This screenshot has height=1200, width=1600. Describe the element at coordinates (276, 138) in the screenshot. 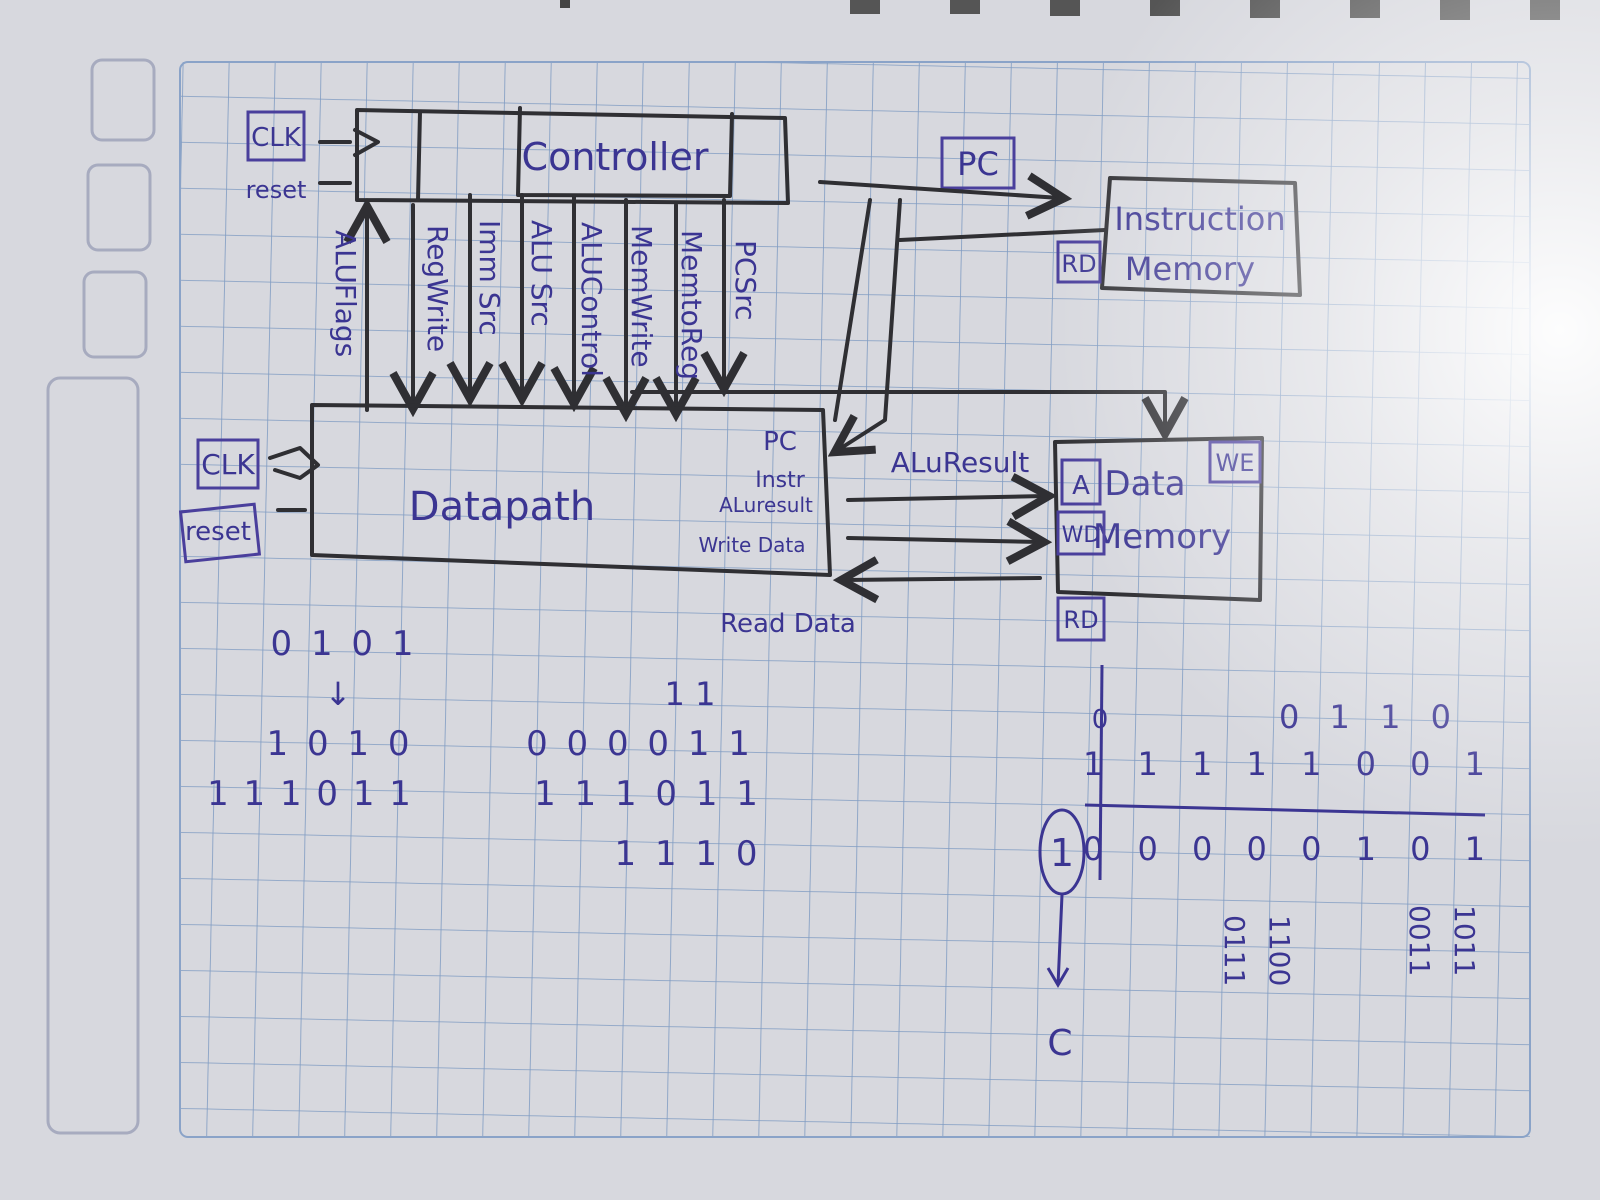

I see `controller-clk-label: CLK` at that location.